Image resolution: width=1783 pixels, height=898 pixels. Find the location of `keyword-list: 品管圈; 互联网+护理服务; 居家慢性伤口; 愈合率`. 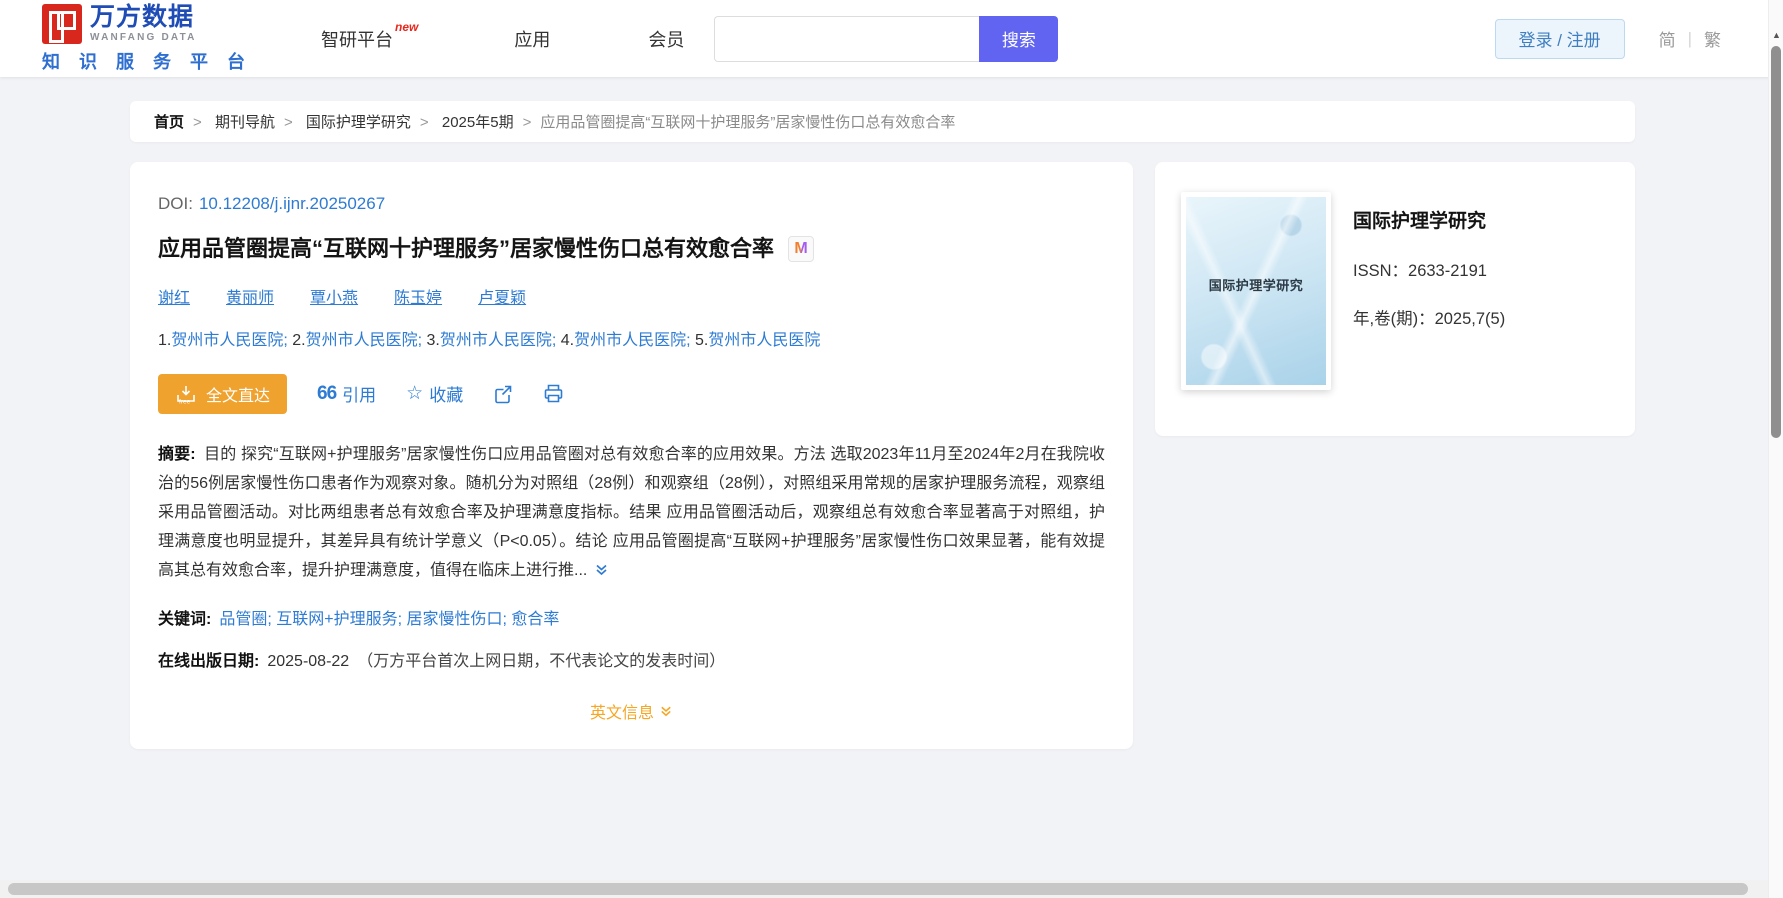

keyword-list: 品管圈; 互联网+护理服务; 居家慢性伤口; 愈合率 is located at coordinates (389, 619).